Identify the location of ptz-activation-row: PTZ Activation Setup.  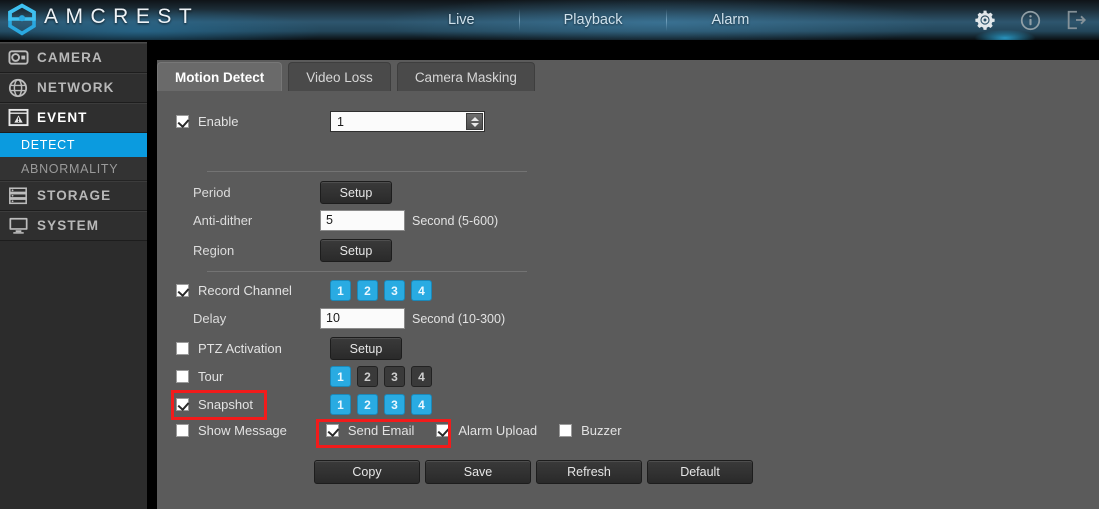
(289, 348).